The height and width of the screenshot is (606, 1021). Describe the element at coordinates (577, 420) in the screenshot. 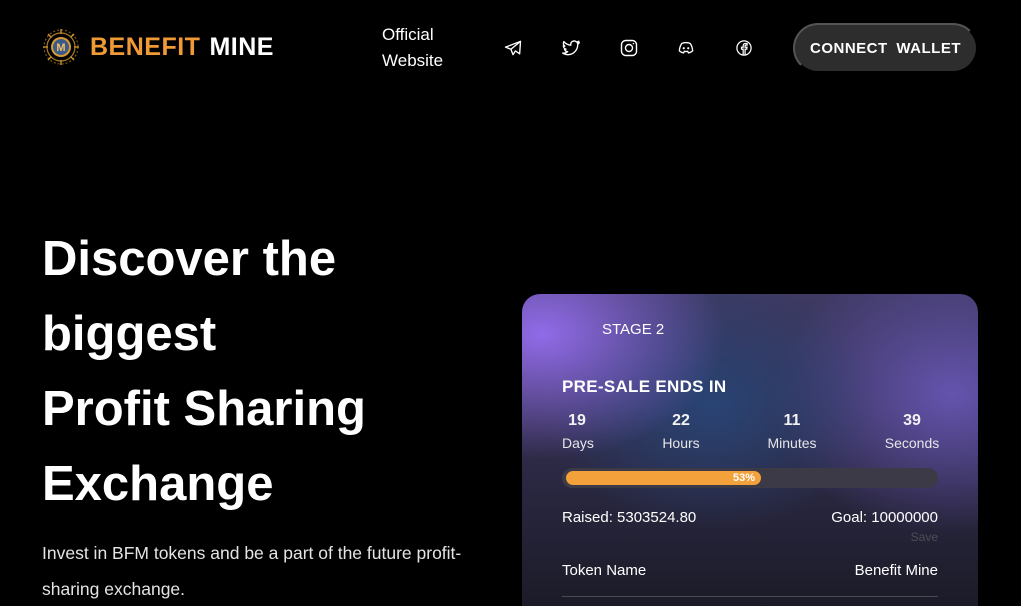

I see `countdown-value: 19` at that location.